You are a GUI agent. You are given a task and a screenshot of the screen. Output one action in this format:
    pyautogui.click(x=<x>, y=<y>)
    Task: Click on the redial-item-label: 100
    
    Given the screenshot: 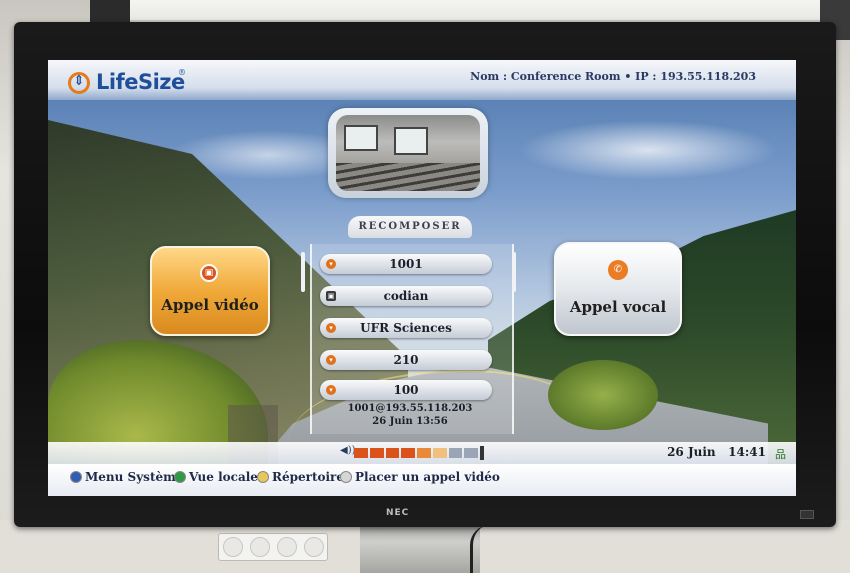 What is the action you would take?
    pyautogui.click(x=406, y=390)
    